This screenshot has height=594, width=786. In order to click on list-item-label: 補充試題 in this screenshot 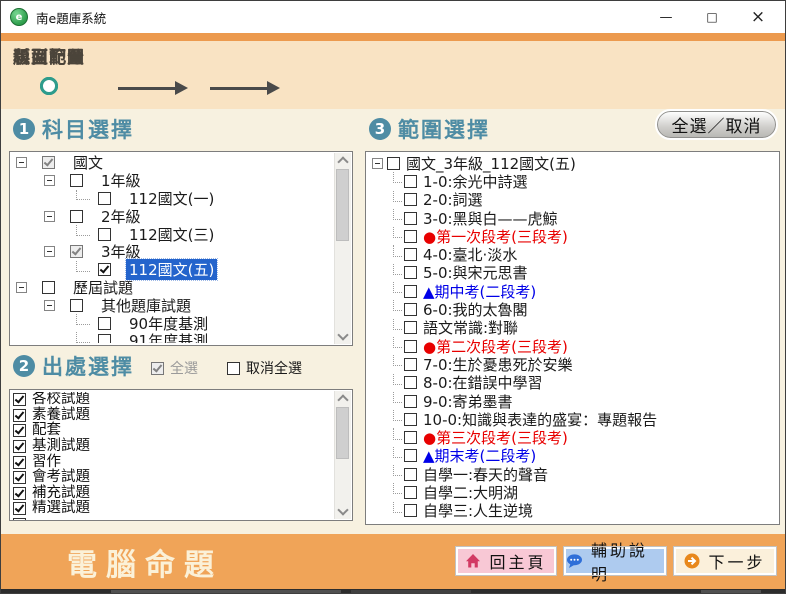, I will do `click(61, 493)`.